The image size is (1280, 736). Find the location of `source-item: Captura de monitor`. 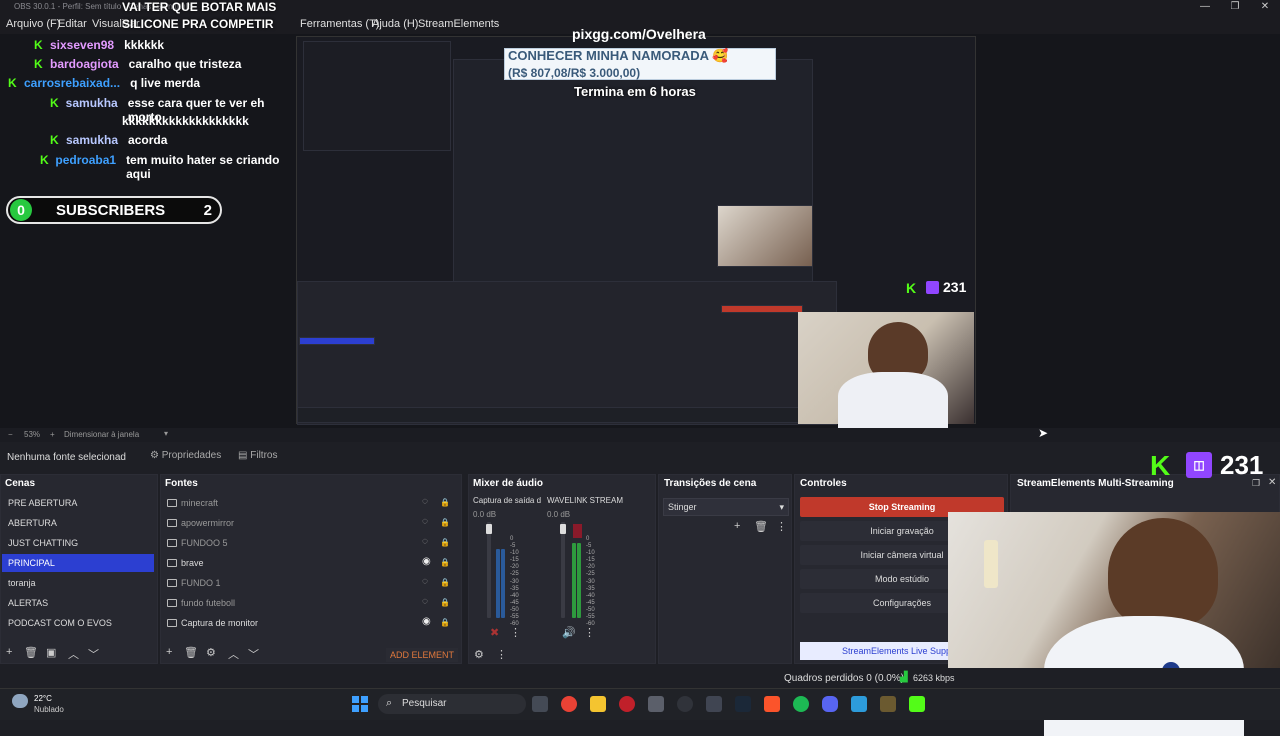

source-item: Captura de monitor is located at coordinates (219, 623).